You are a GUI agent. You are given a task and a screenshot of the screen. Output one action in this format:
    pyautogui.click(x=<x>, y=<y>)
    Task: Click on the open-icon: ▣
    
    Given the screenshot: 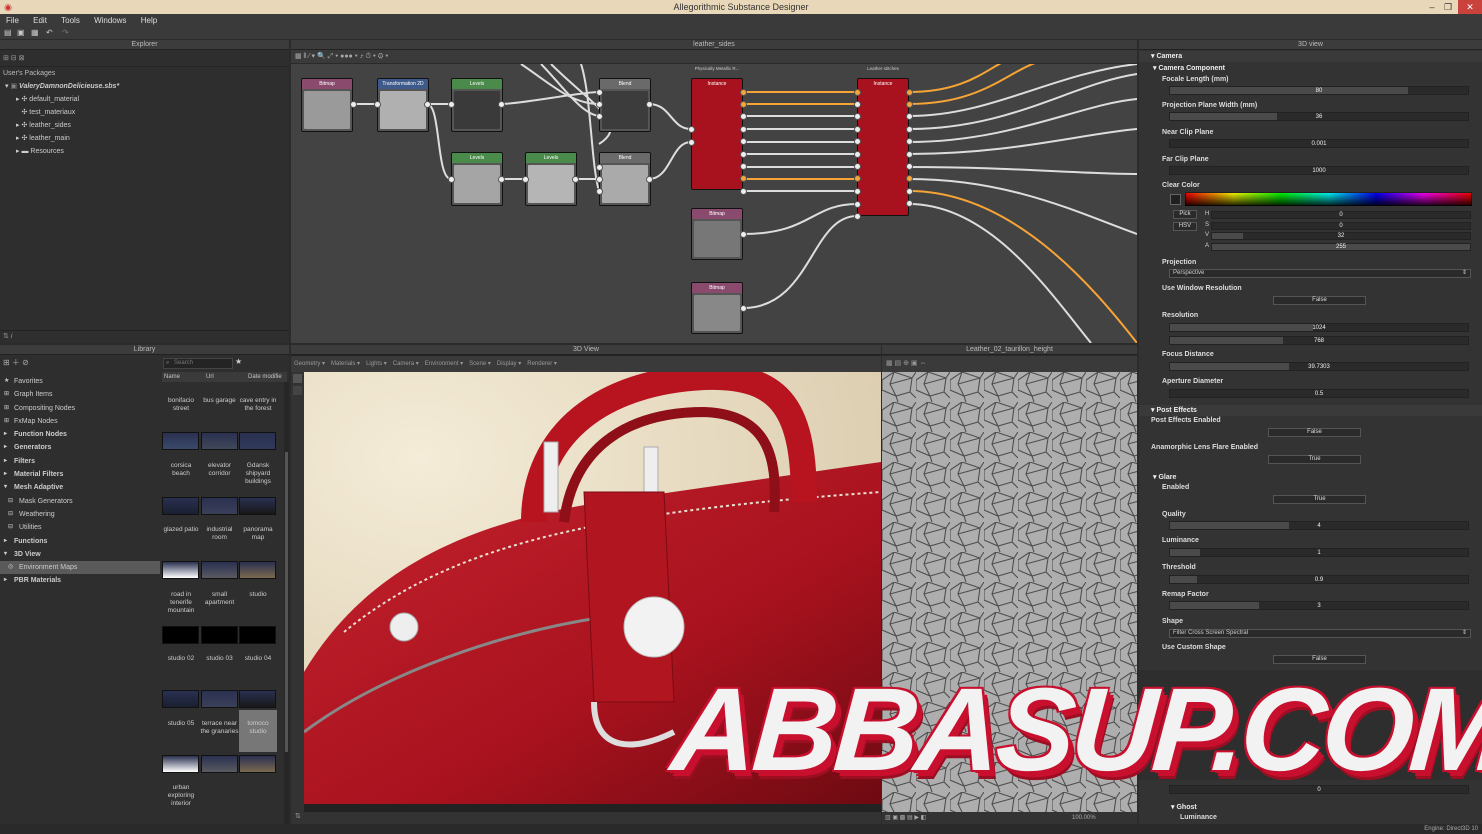 What is the action you would take?
    pyautogui.click(x=21, y=32)
    